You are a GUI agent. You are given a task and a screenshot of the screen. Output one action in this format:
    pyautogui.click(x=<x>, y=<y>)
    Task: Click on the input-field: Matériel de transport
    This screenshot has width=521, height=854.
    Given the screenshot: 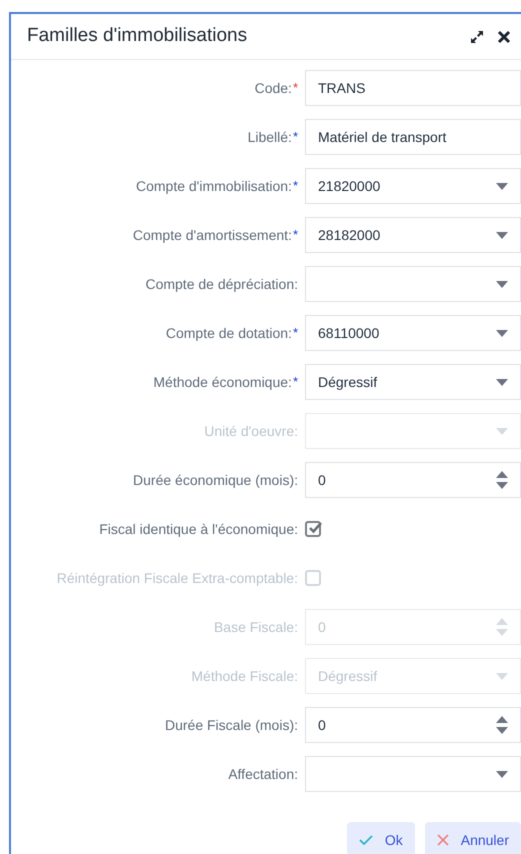 What is the action you would take?
    pyautogui.click(x=413, y=137)
    